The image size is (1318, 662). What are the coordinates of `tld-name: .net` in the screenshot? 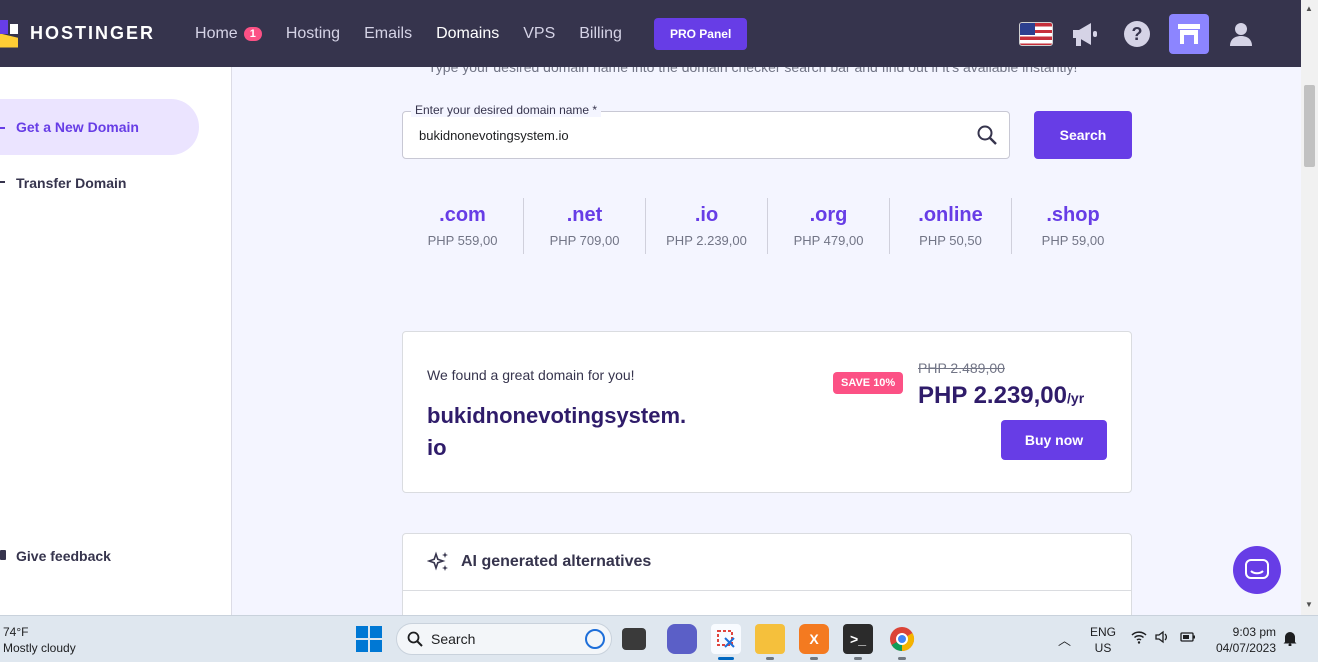 It's located at (584, 215).